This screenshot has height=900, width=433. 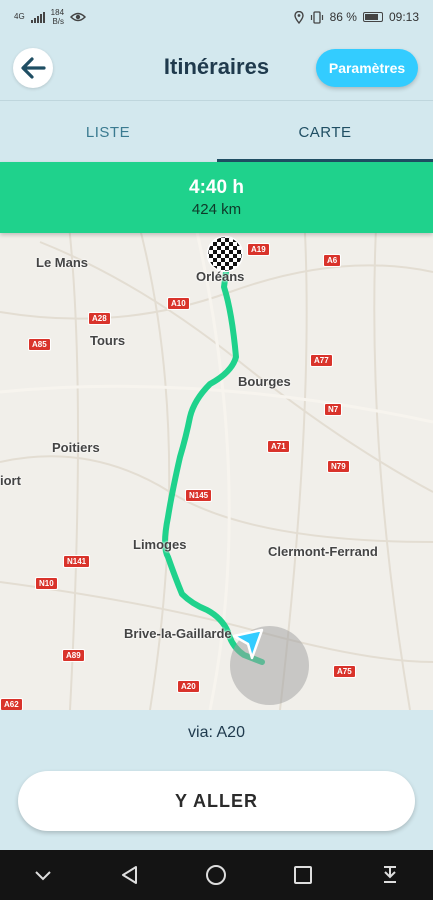 I want to click on status-right: 86 % 09:13, so click(x=356, y=17).